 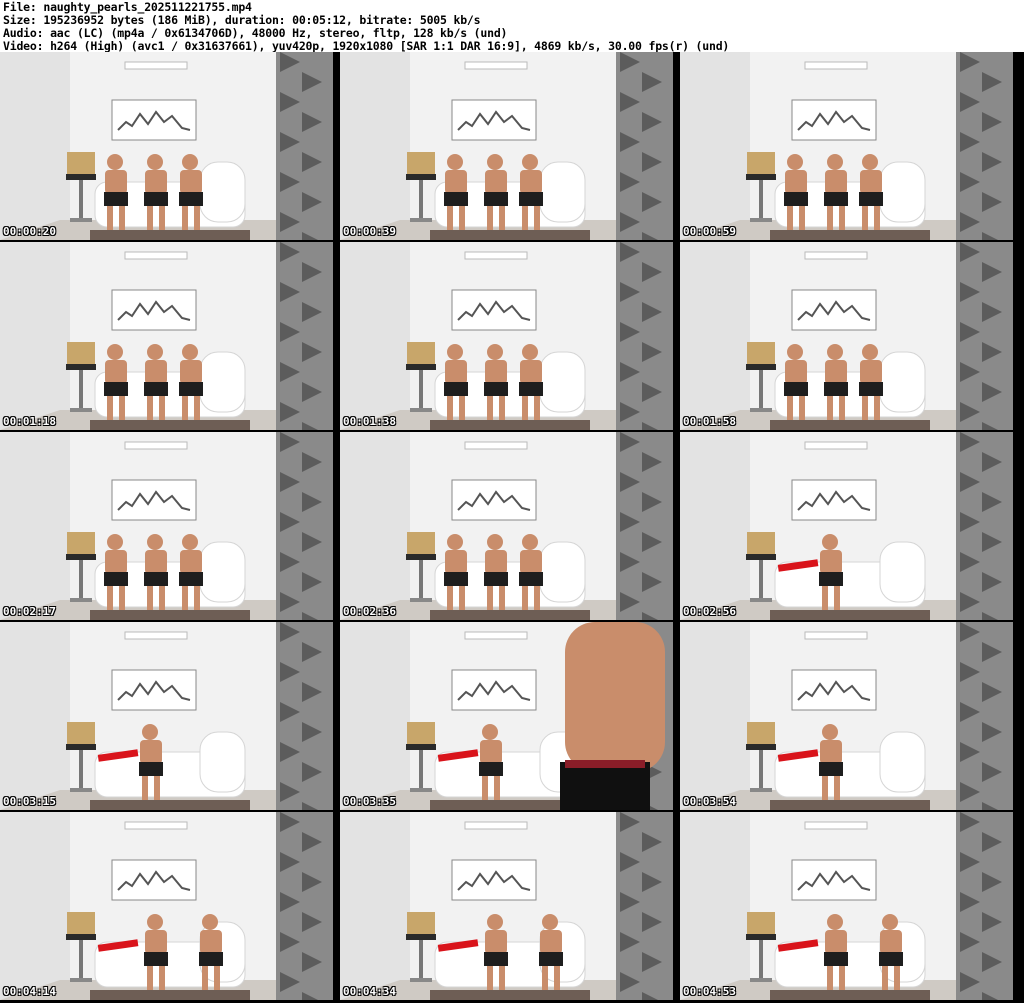 I want to click on video-thumbnail: 00:02:36, so click(x=506, y=526).